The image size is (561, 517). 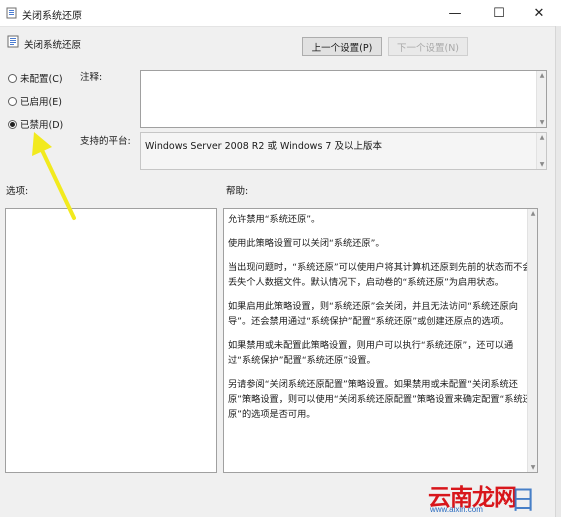 What do you see at coordinates (523, 501) in the screenshot?
I see `watermark-char: 日` at bounding box center [523, 501].